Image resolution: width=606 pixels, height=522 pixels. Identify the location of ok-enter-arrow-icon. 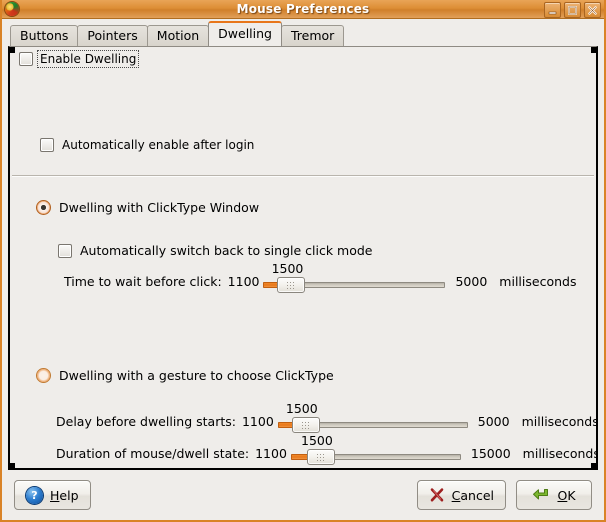
(541, 494).